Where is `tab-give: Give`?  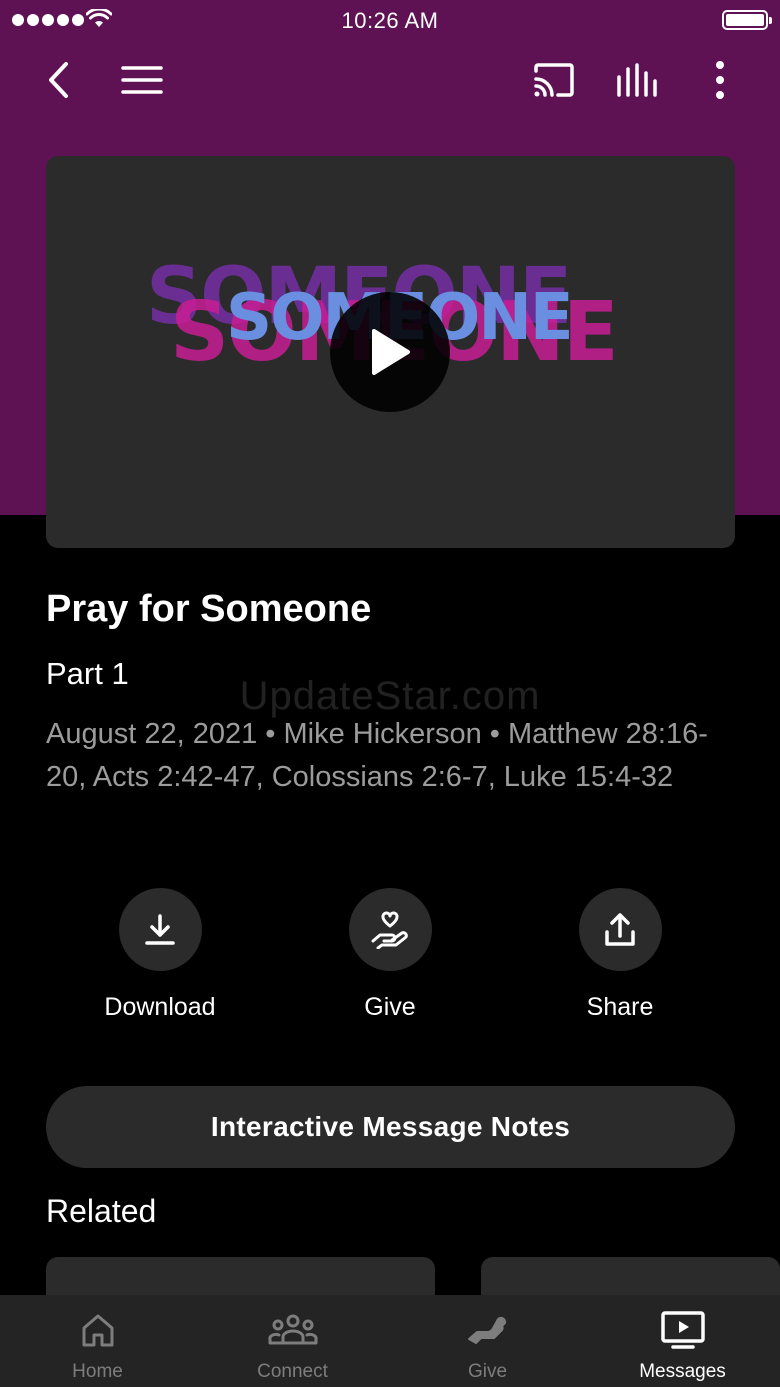 tab-give: Give is located at coordinates (487, 1341).